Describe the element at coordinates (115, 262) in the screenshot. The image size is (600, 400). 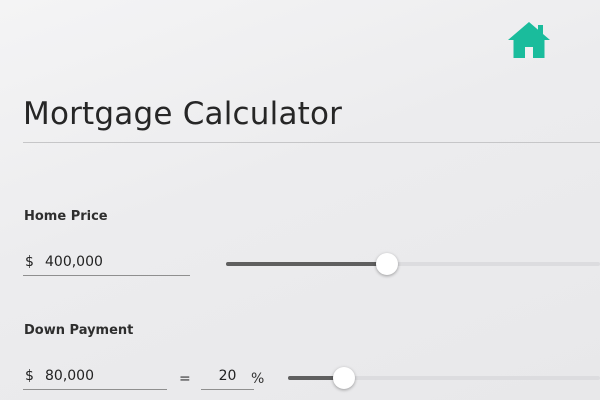
I see `home-price-input` at that location.